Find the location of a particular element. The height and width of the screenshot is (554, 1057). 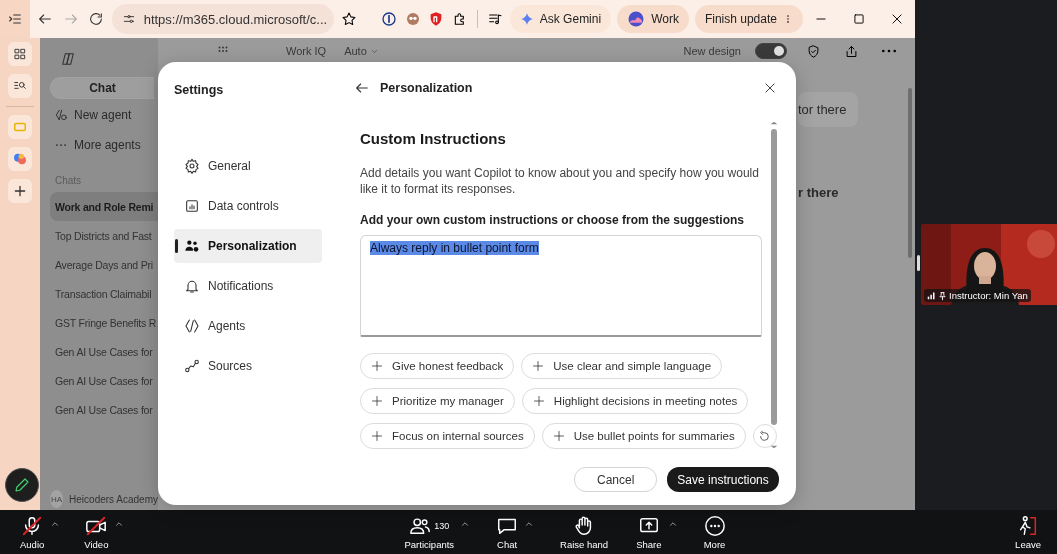

back-button is located at coordinates (362, 88).